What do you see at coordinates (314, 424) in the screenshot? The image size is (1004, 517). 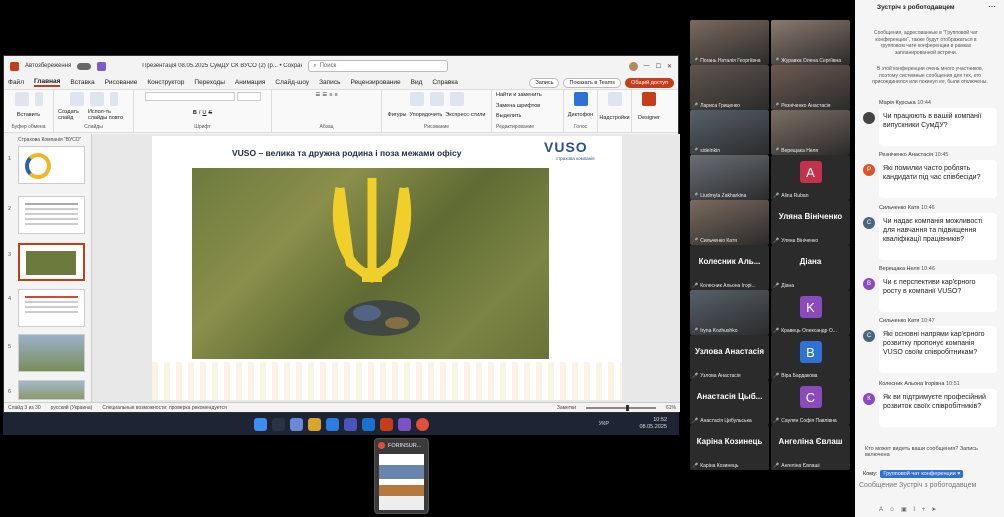 I see `explorer-icon` at bounding box center [314, 424].